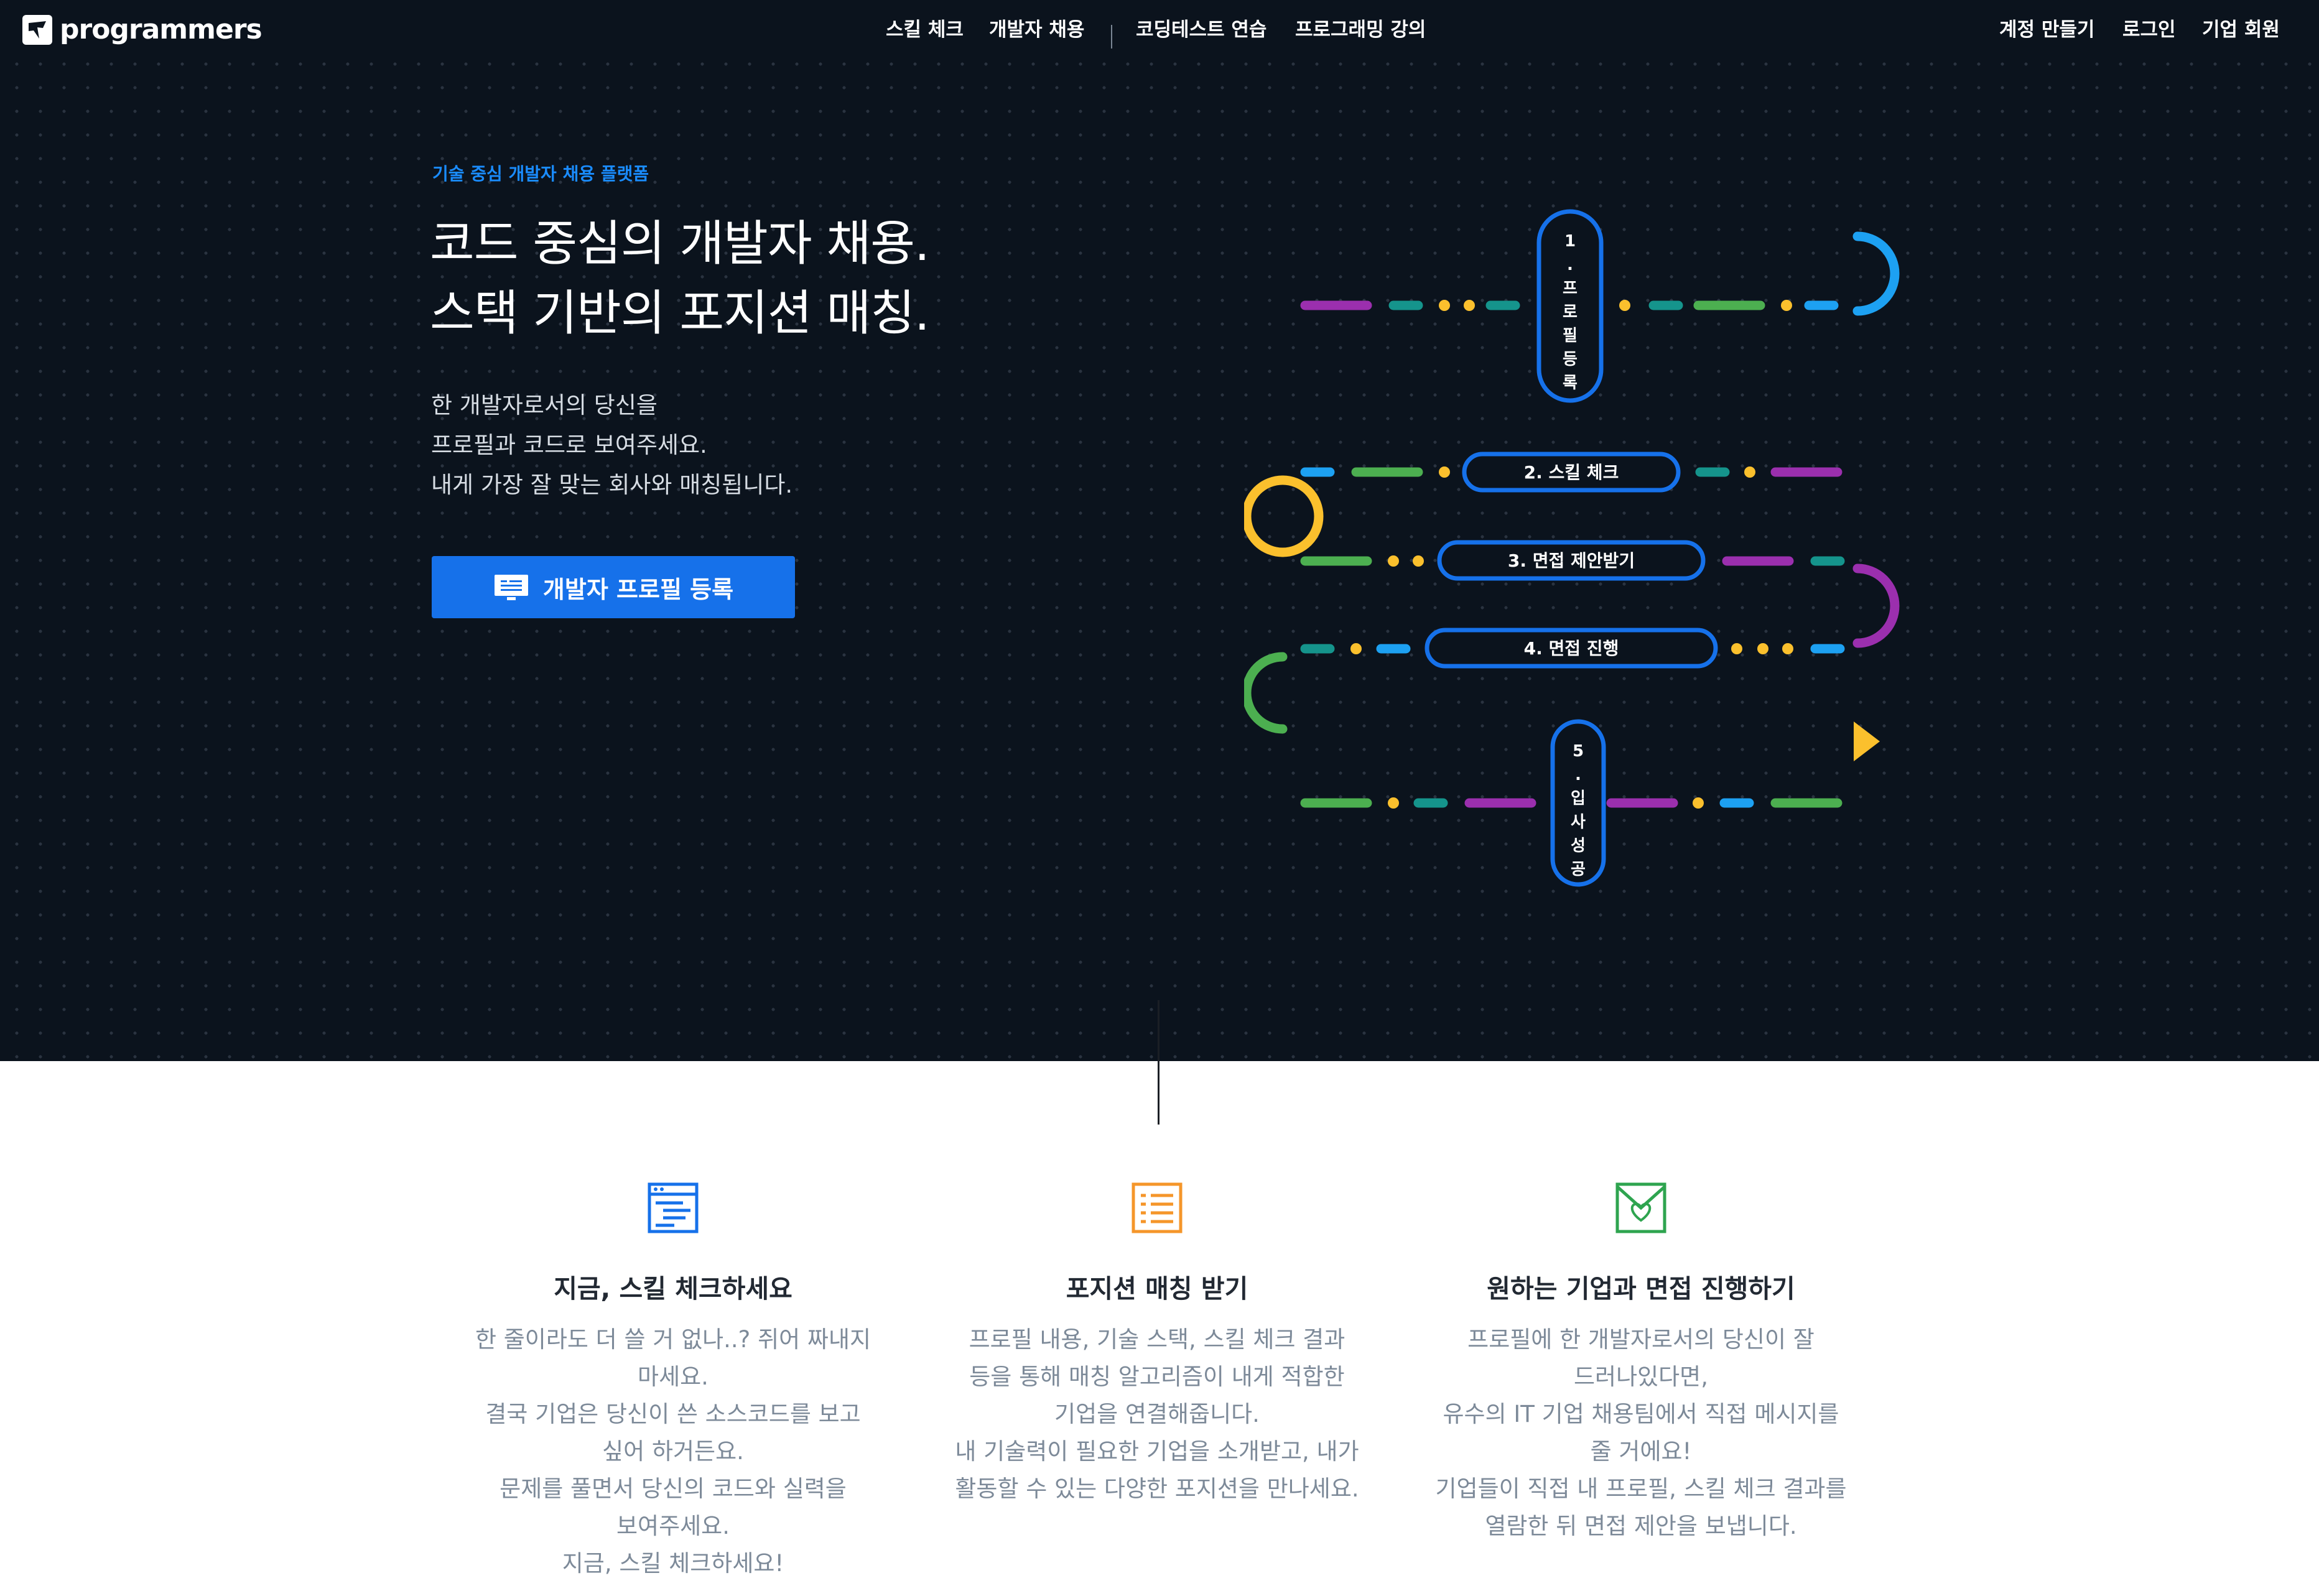  I want to click on step-char: 프, so click(1570, 289).